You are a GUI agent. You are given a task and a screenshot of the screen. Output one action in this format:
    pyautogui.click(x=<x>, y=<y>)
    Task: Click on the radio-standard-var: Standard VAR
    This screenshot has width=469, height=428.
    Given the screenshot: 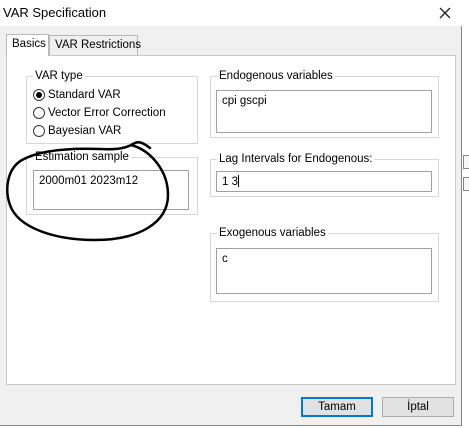 What is the action you would take?
    pyautogui.click(x=77, y=95)
    